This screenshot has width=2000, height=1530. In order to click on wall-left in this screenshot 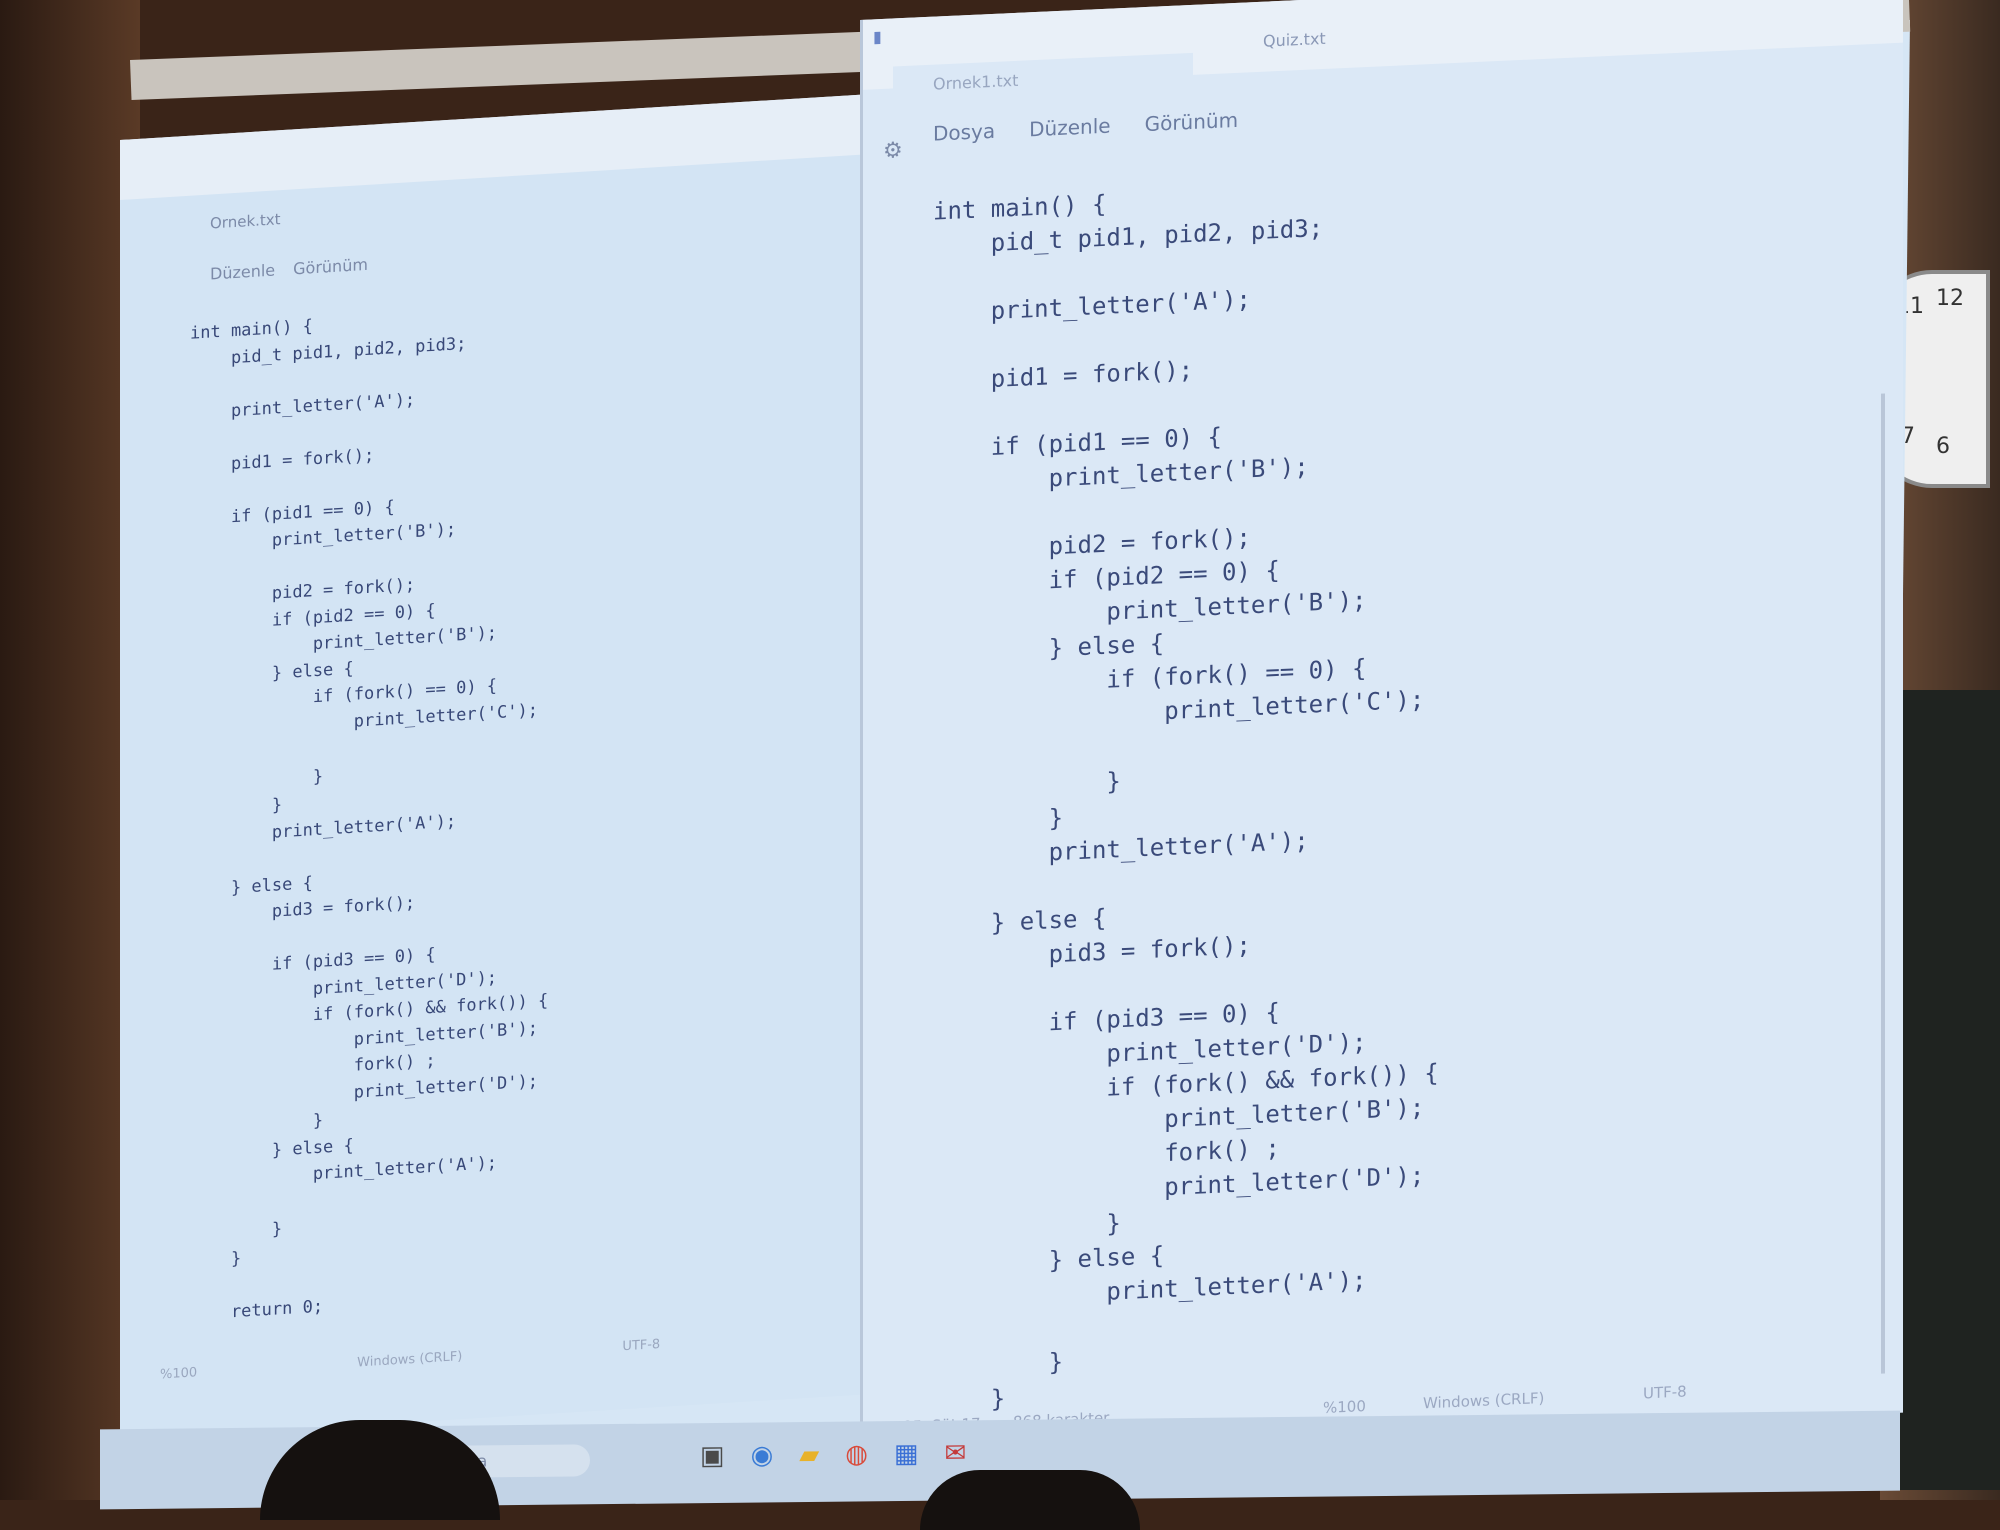, I will do `click(70, 750)`.